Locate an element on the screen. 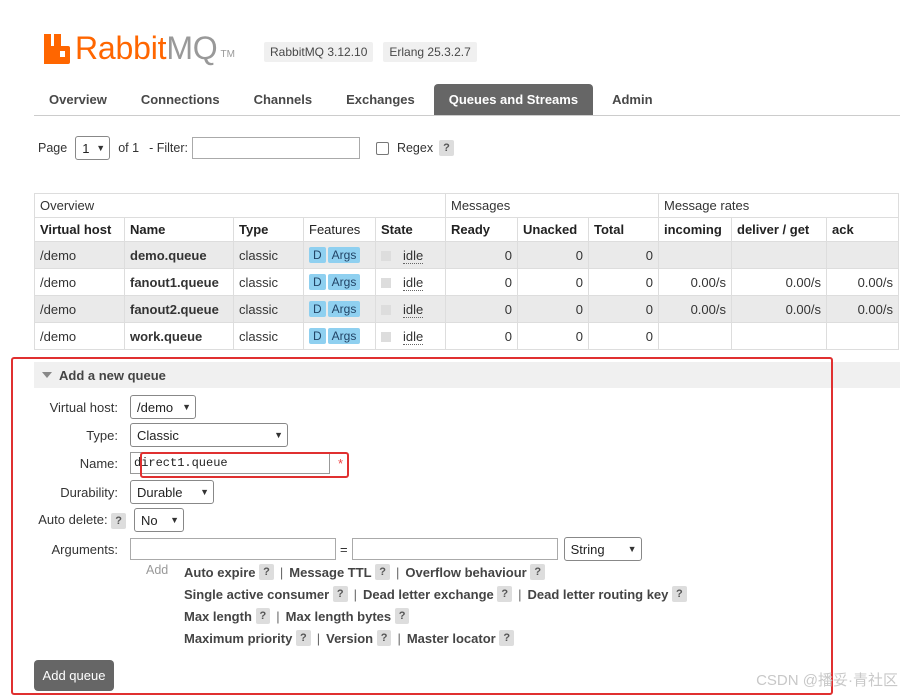  col-name: Name is located at coordinates (179, 229).